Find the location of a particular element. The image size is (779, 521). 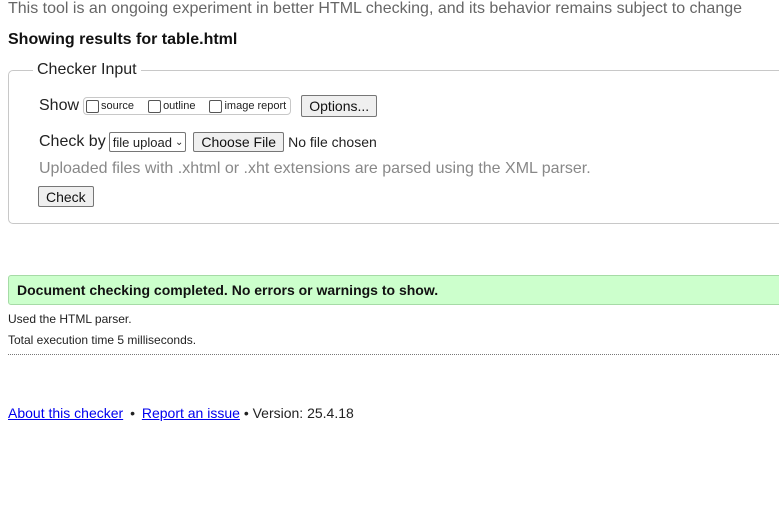

check-by-selected-value: file upload is located at coordinates (142, 142).